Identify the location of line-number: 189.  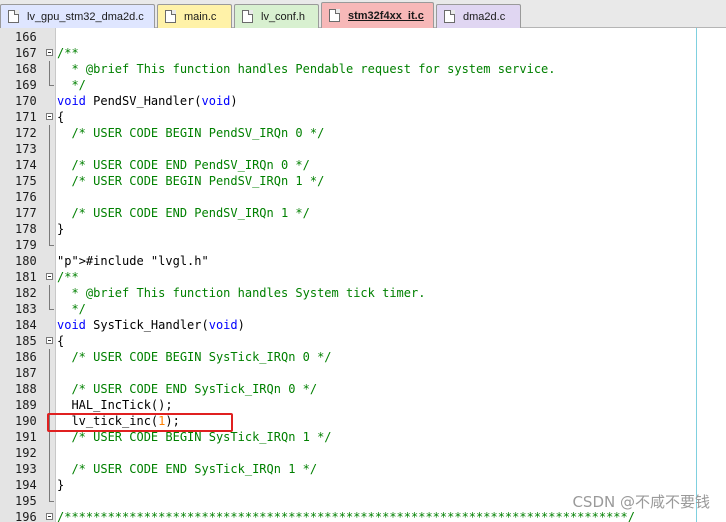
(26, 405).